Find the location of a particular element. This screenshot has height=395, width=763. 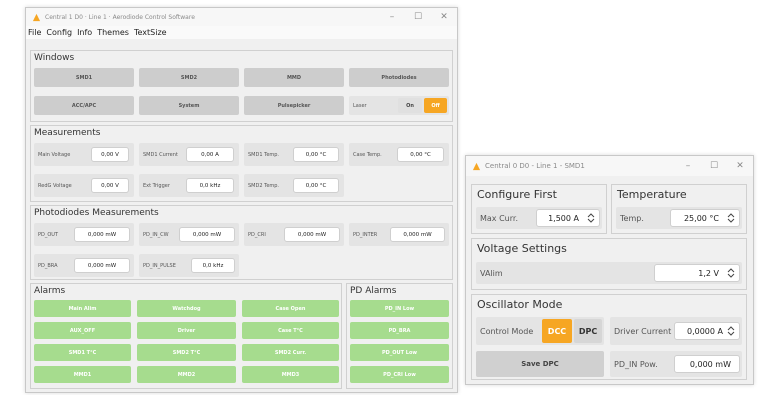

valim-input: 1,2 V is located at coordinates (697, 273).